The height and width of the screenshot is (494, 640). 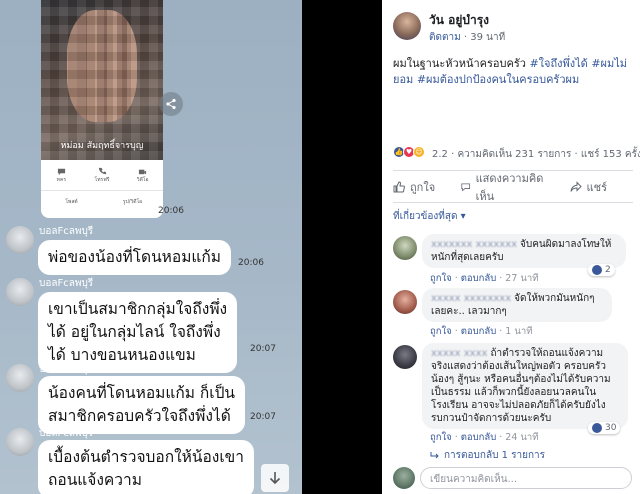 I want to click on comment-icon, so click(x=466, y=187).